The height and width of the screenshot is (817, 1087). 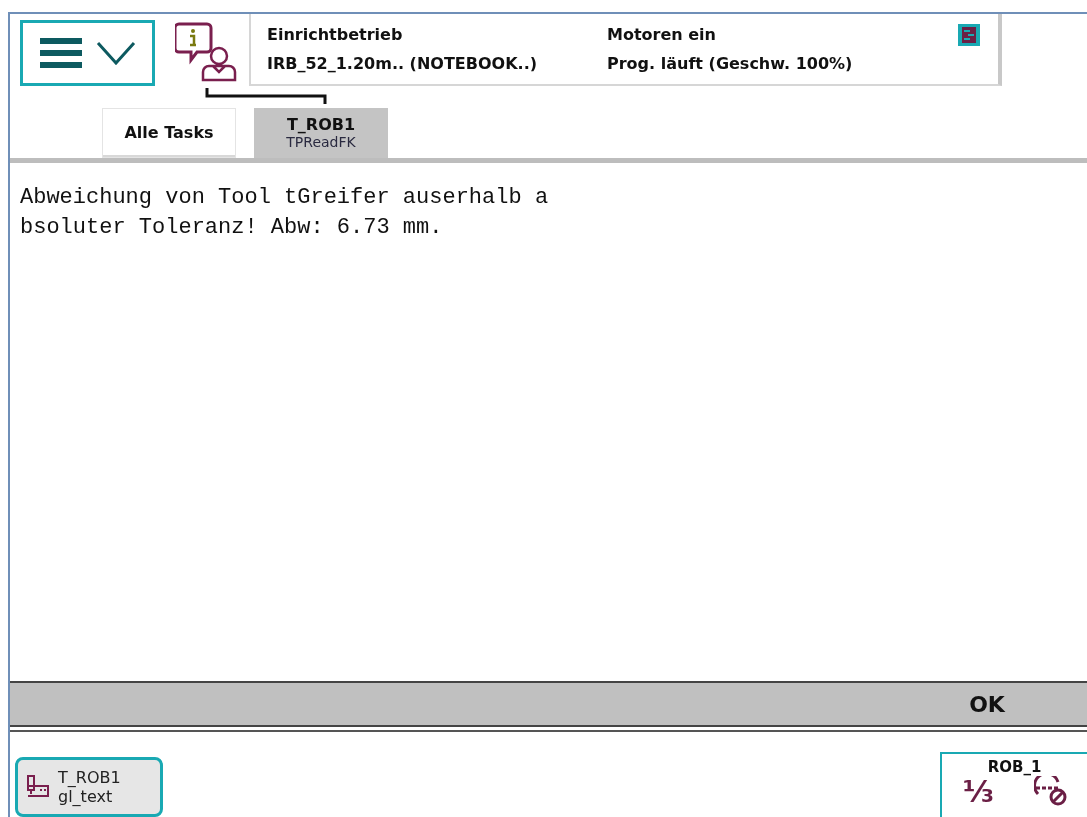 What do you see at coordinates (87, 53) in the screenshot?
I see `menu-button` at bounding box center [87, 53].